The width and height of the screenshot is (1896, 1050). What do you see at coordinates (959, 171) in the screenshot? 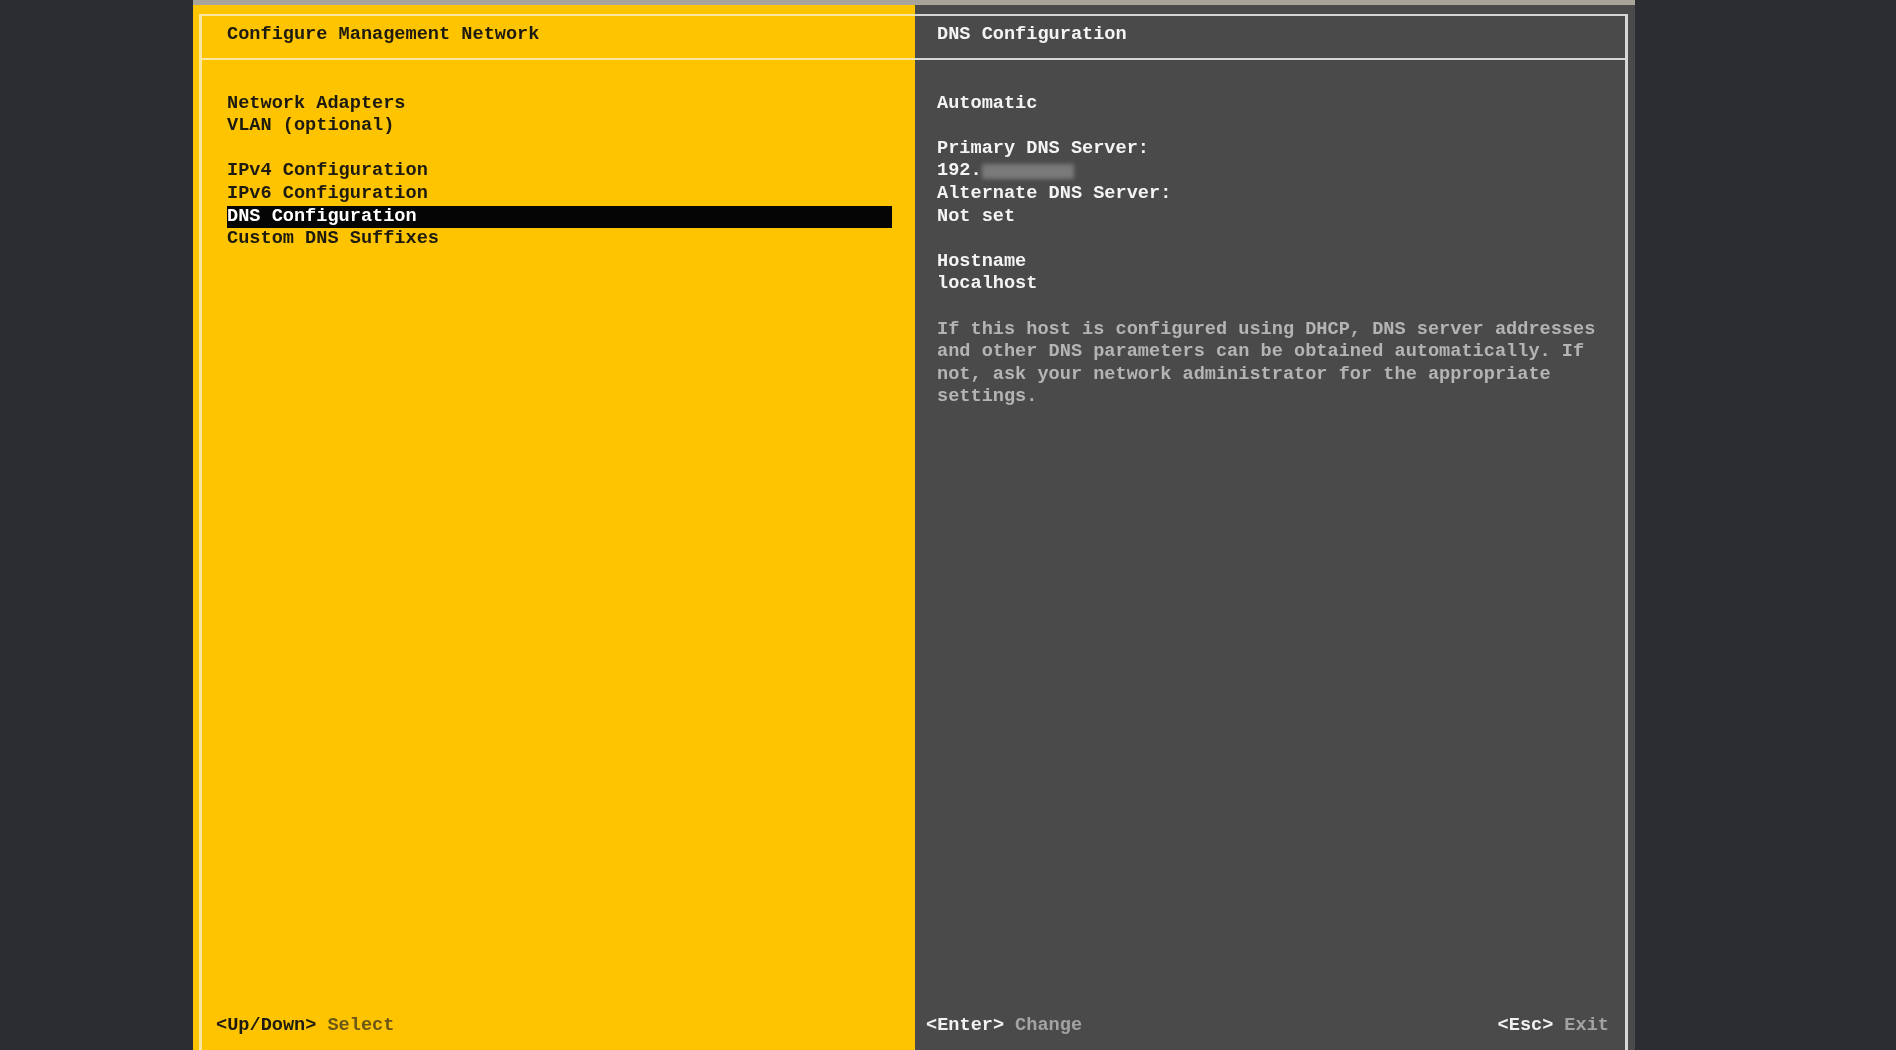
I see `field-value: 192.` at bounding box center [959, 171].